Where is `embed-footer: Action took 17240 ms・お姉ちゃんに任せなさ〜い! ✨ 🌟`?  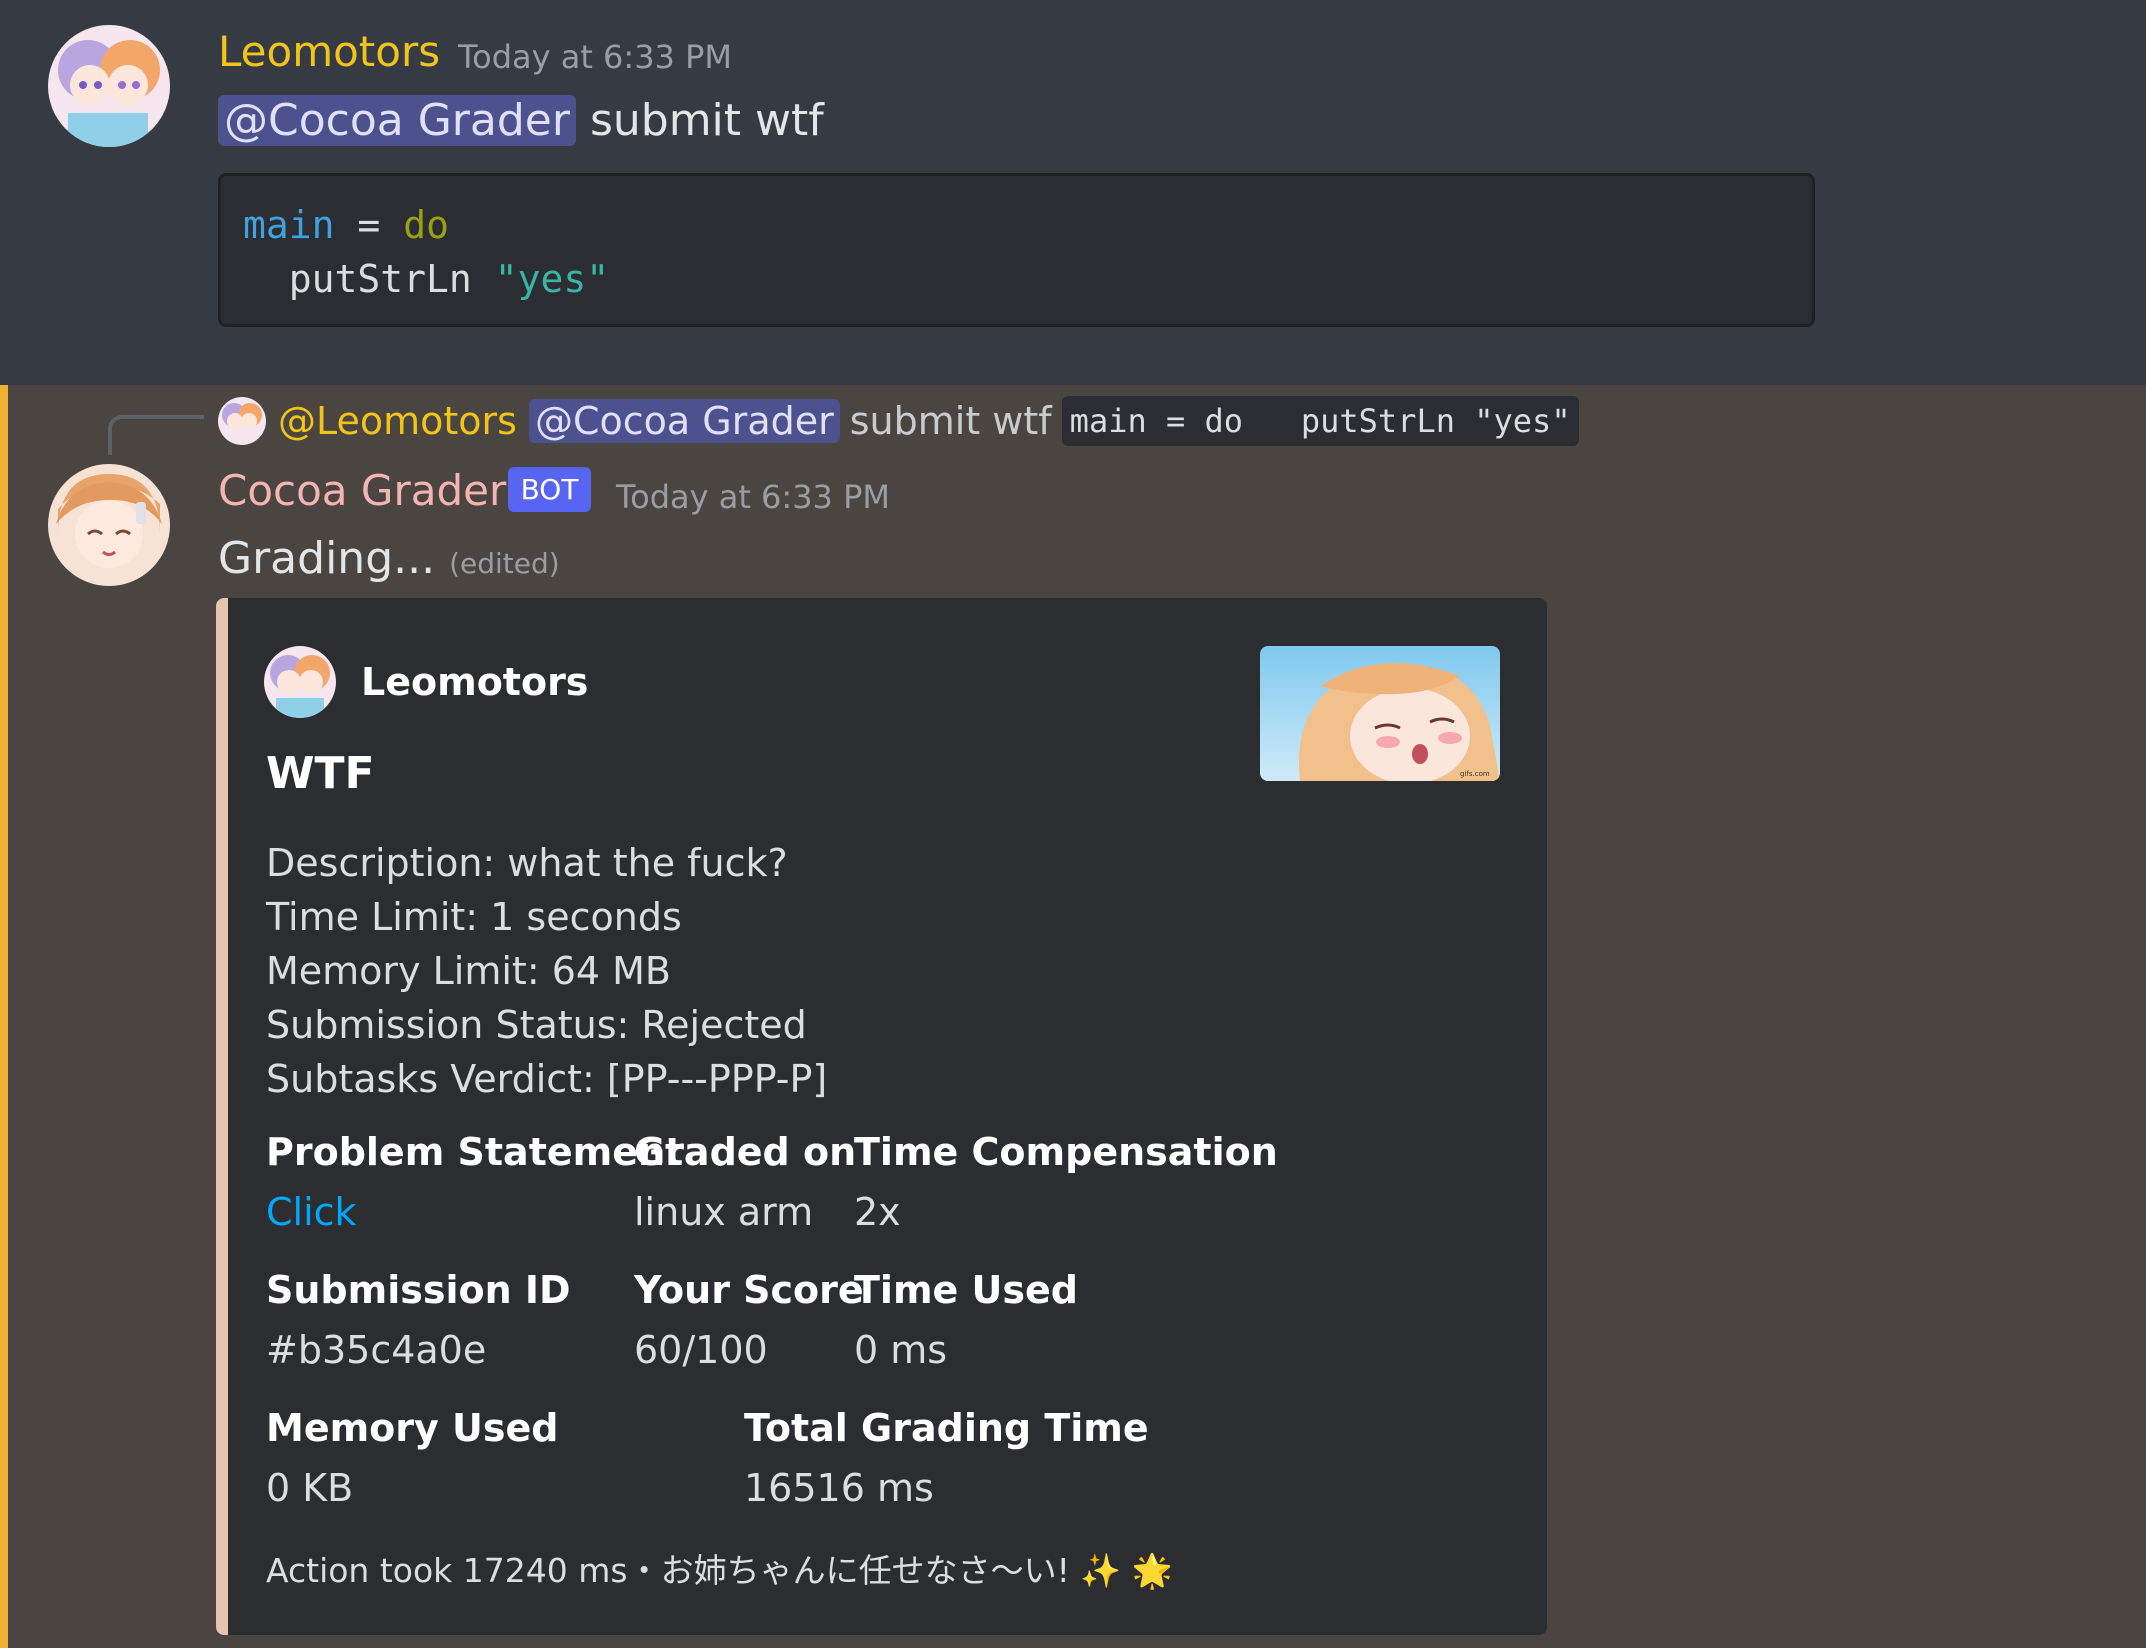
embed-footer: Action took 17240 ms・お姉ちゃんに任せなさ〜い! ✨ 🌟 is located at coordinates (719, 1570).